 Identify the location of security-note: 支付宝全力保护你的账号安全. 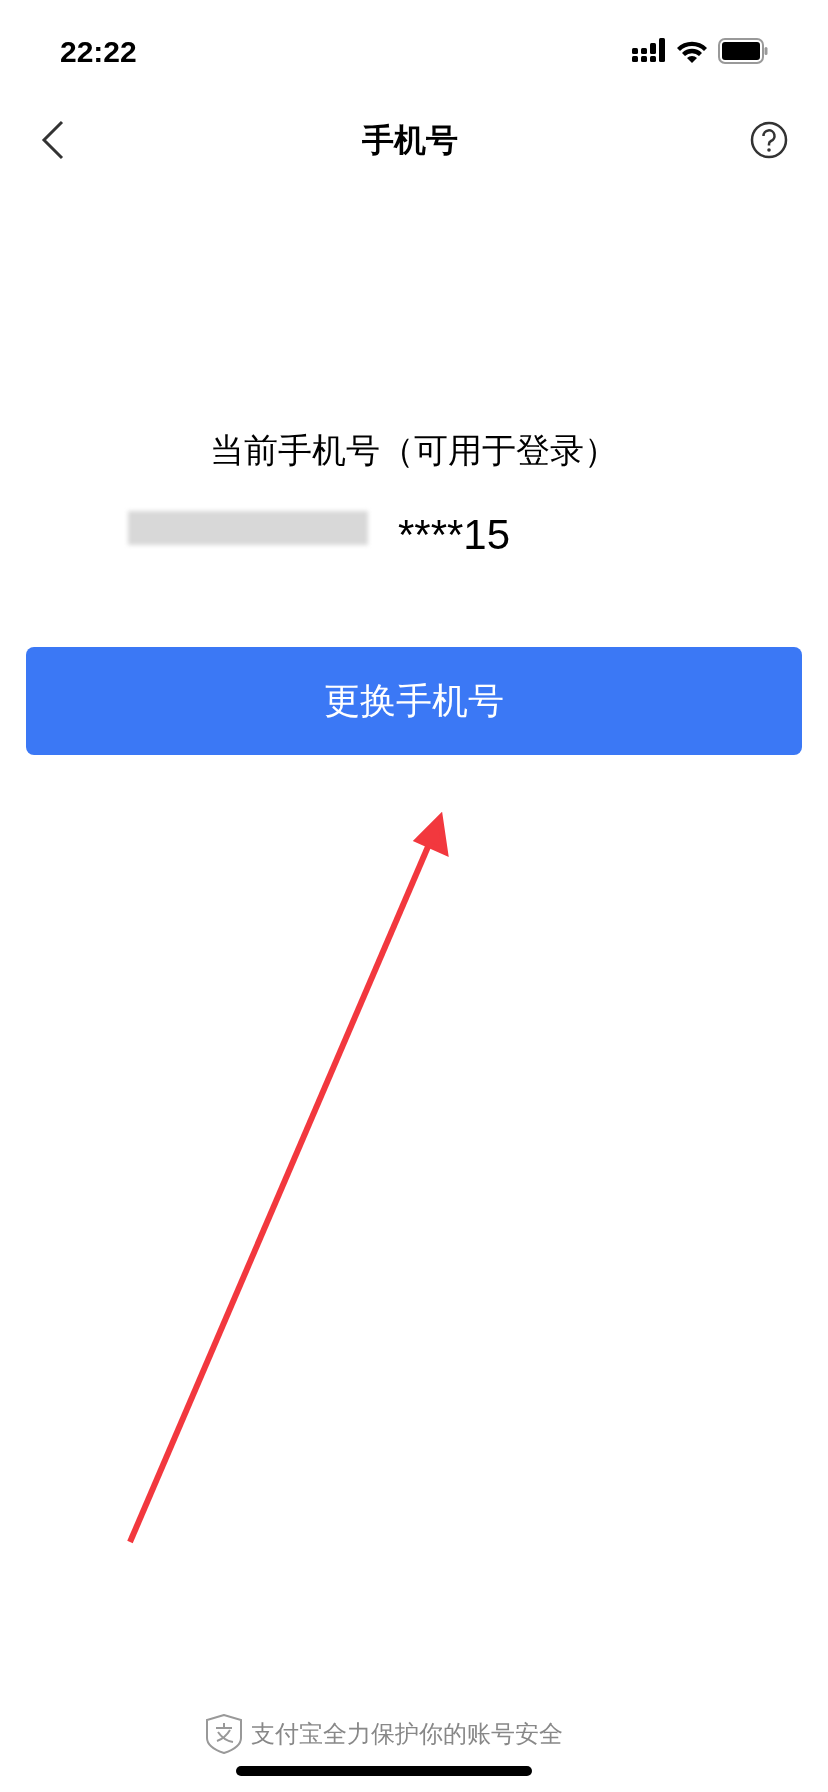
(407, 1734).